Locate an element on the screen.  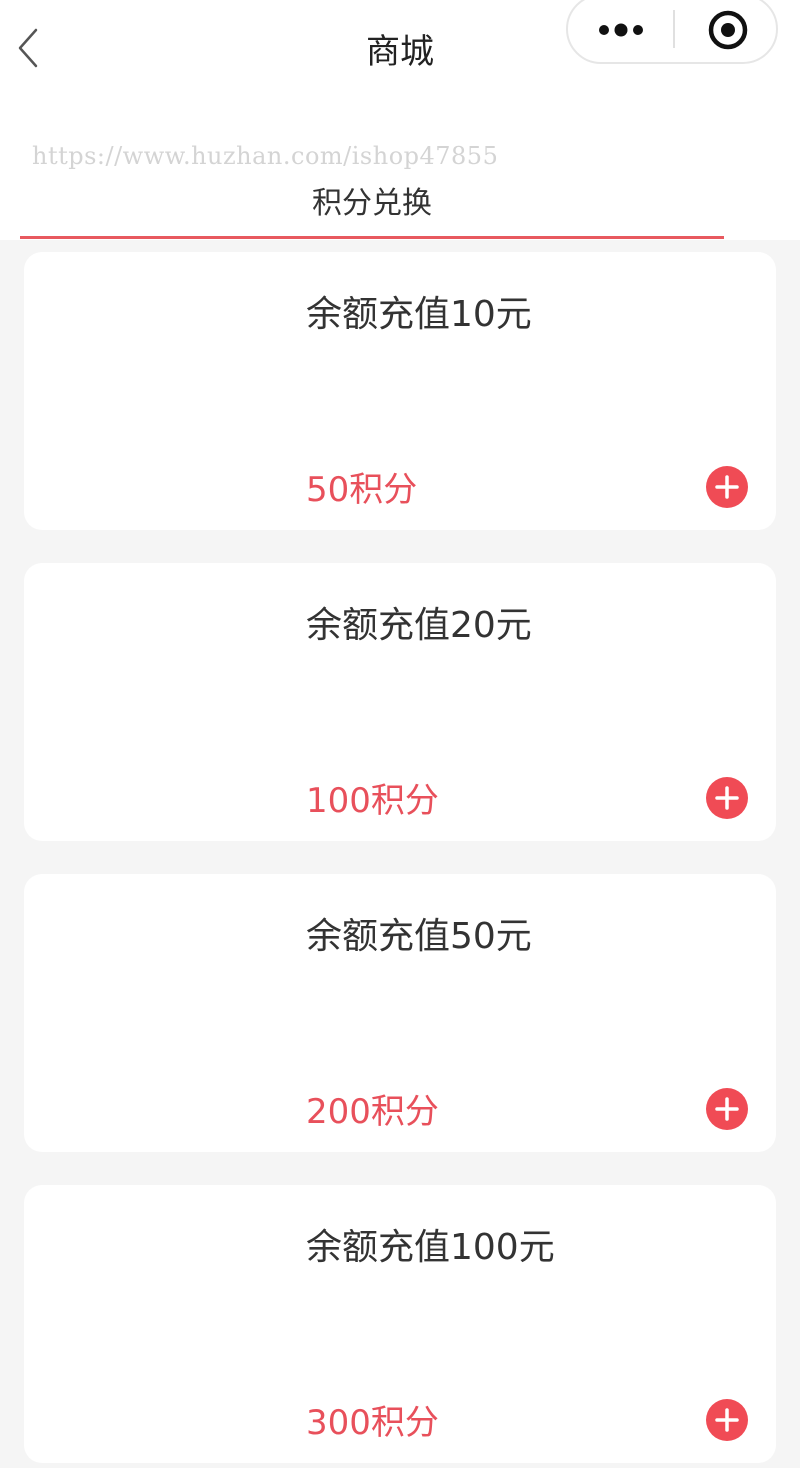
more-dots-icon is located at coordinates (621, 30).